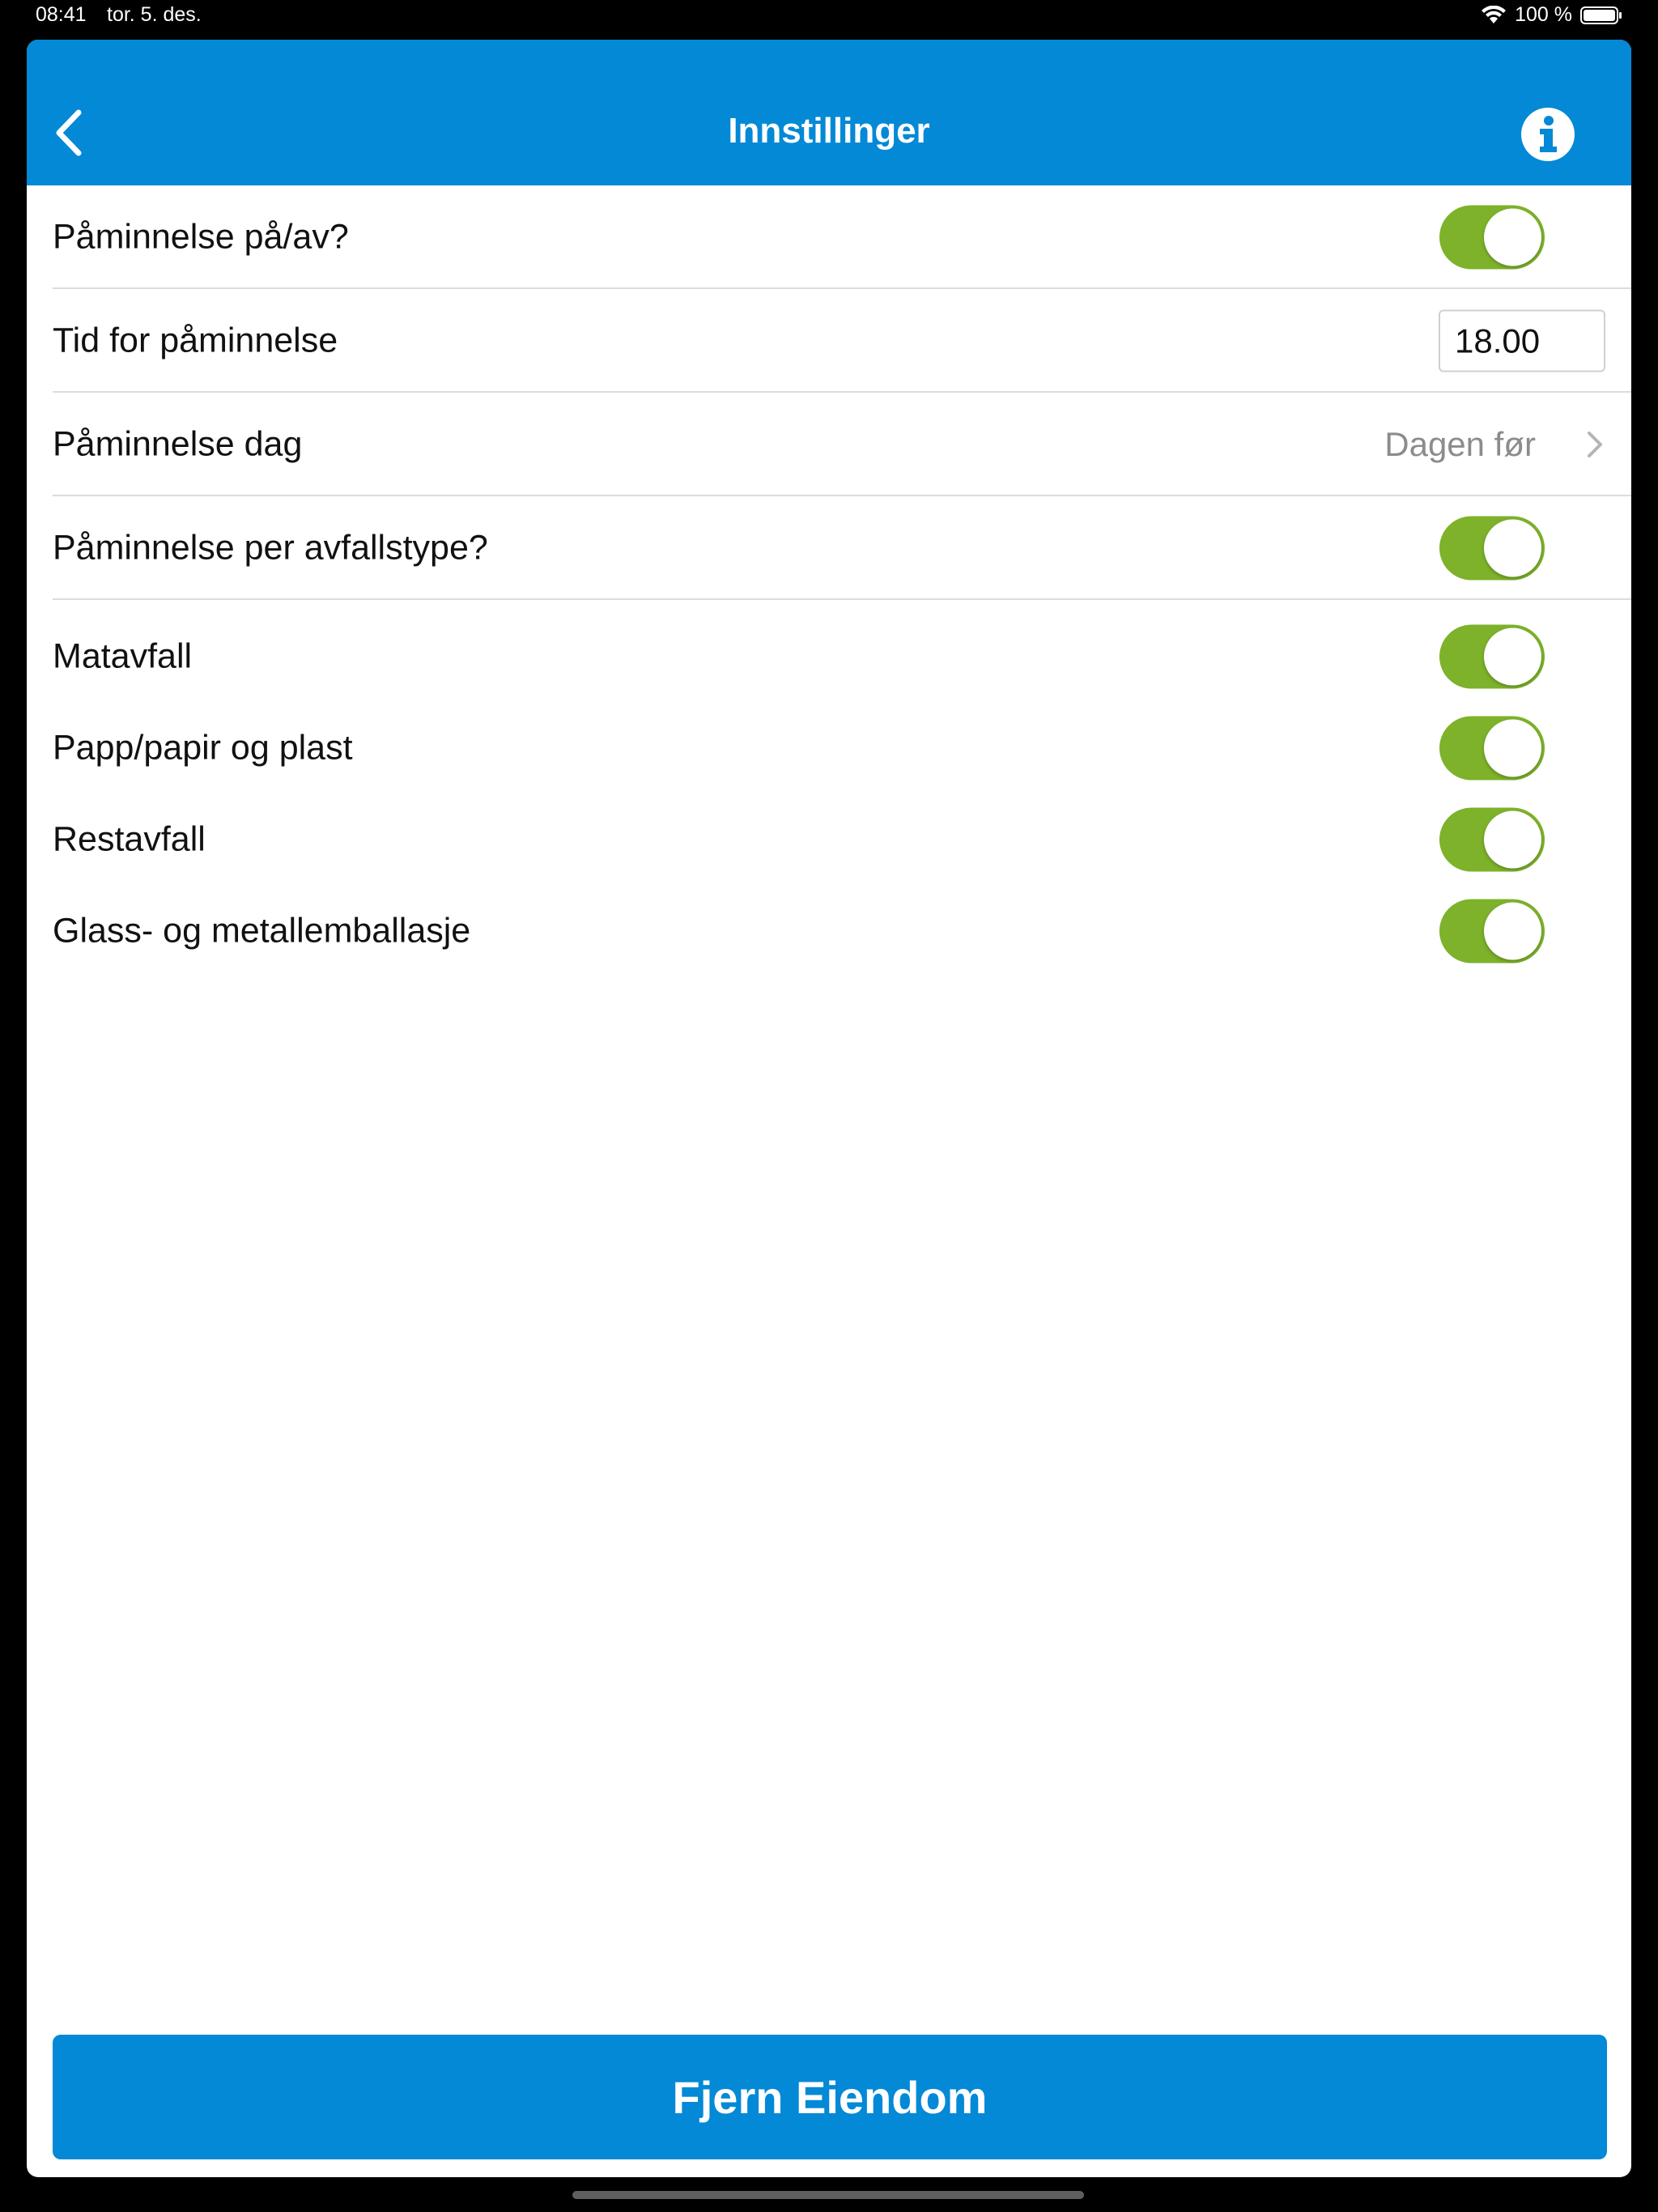 This screenshot has height=2212, width=1658. What do you see at coordinates (270, 548) in the screenshot?
I see `per-type-toggle-label: Påminnelse per avfallstype?` at bounding box center [270, 548].